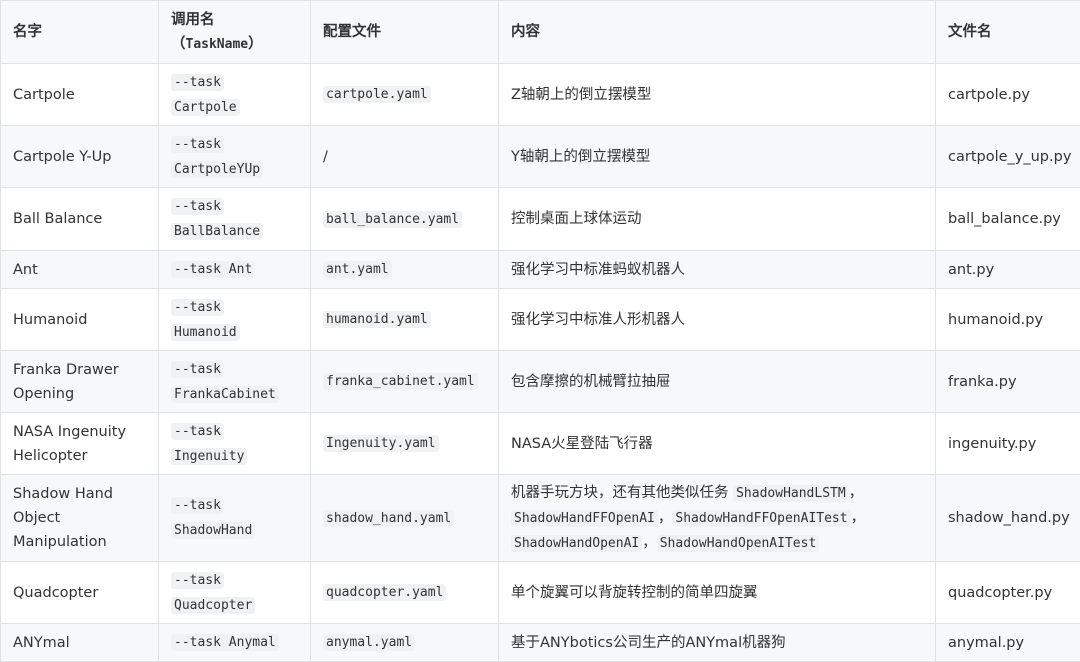  I want to click on cell-config: humanoid.yaml, so click(404, 319).